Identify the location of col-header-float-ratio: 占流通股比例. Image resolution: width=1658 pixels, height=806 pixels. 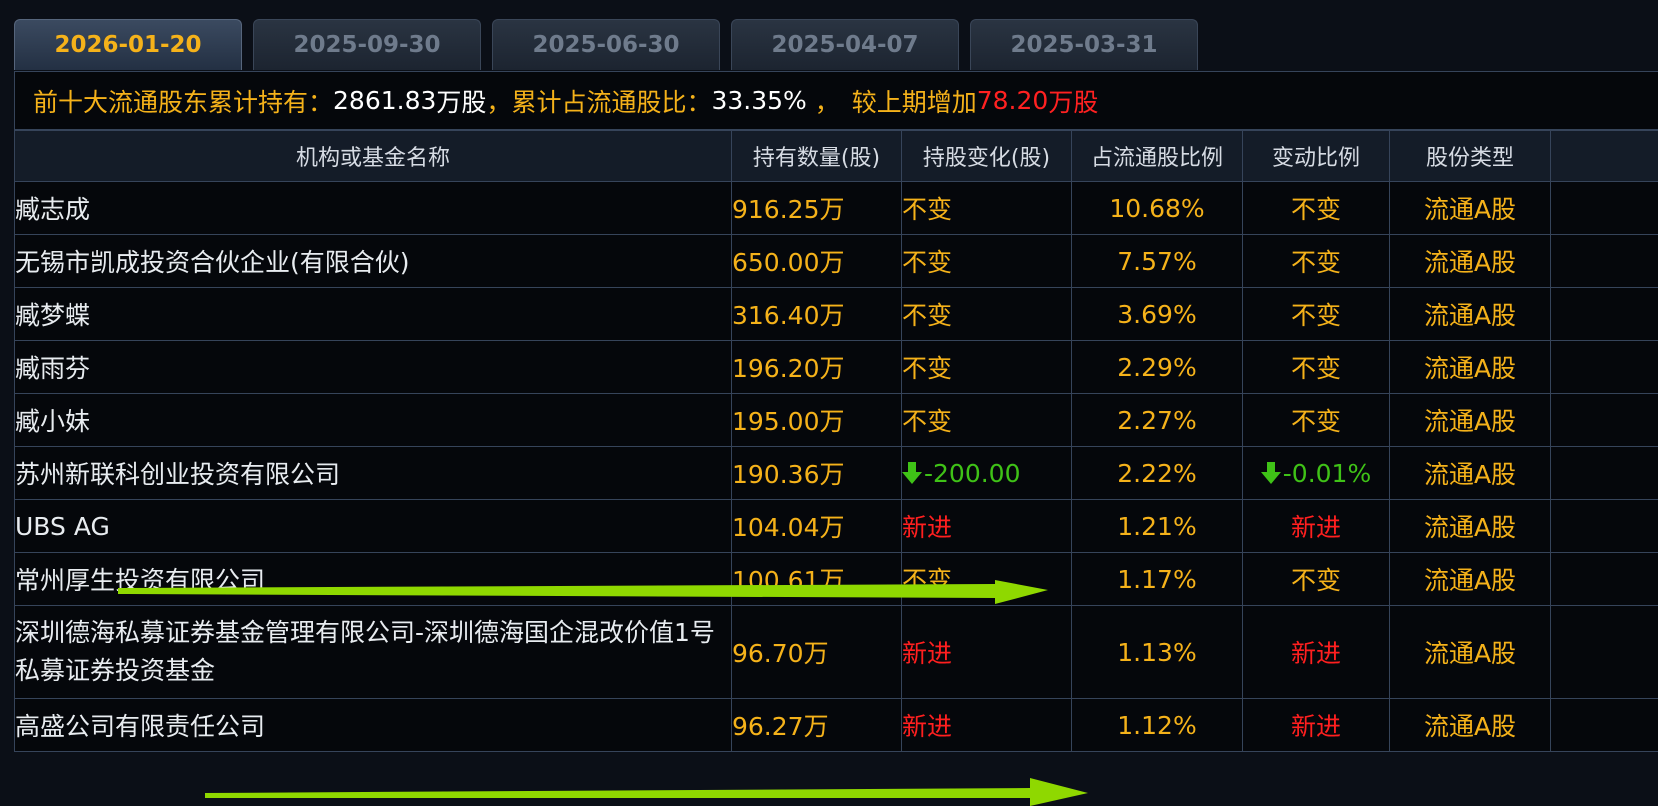
(1157, 156).